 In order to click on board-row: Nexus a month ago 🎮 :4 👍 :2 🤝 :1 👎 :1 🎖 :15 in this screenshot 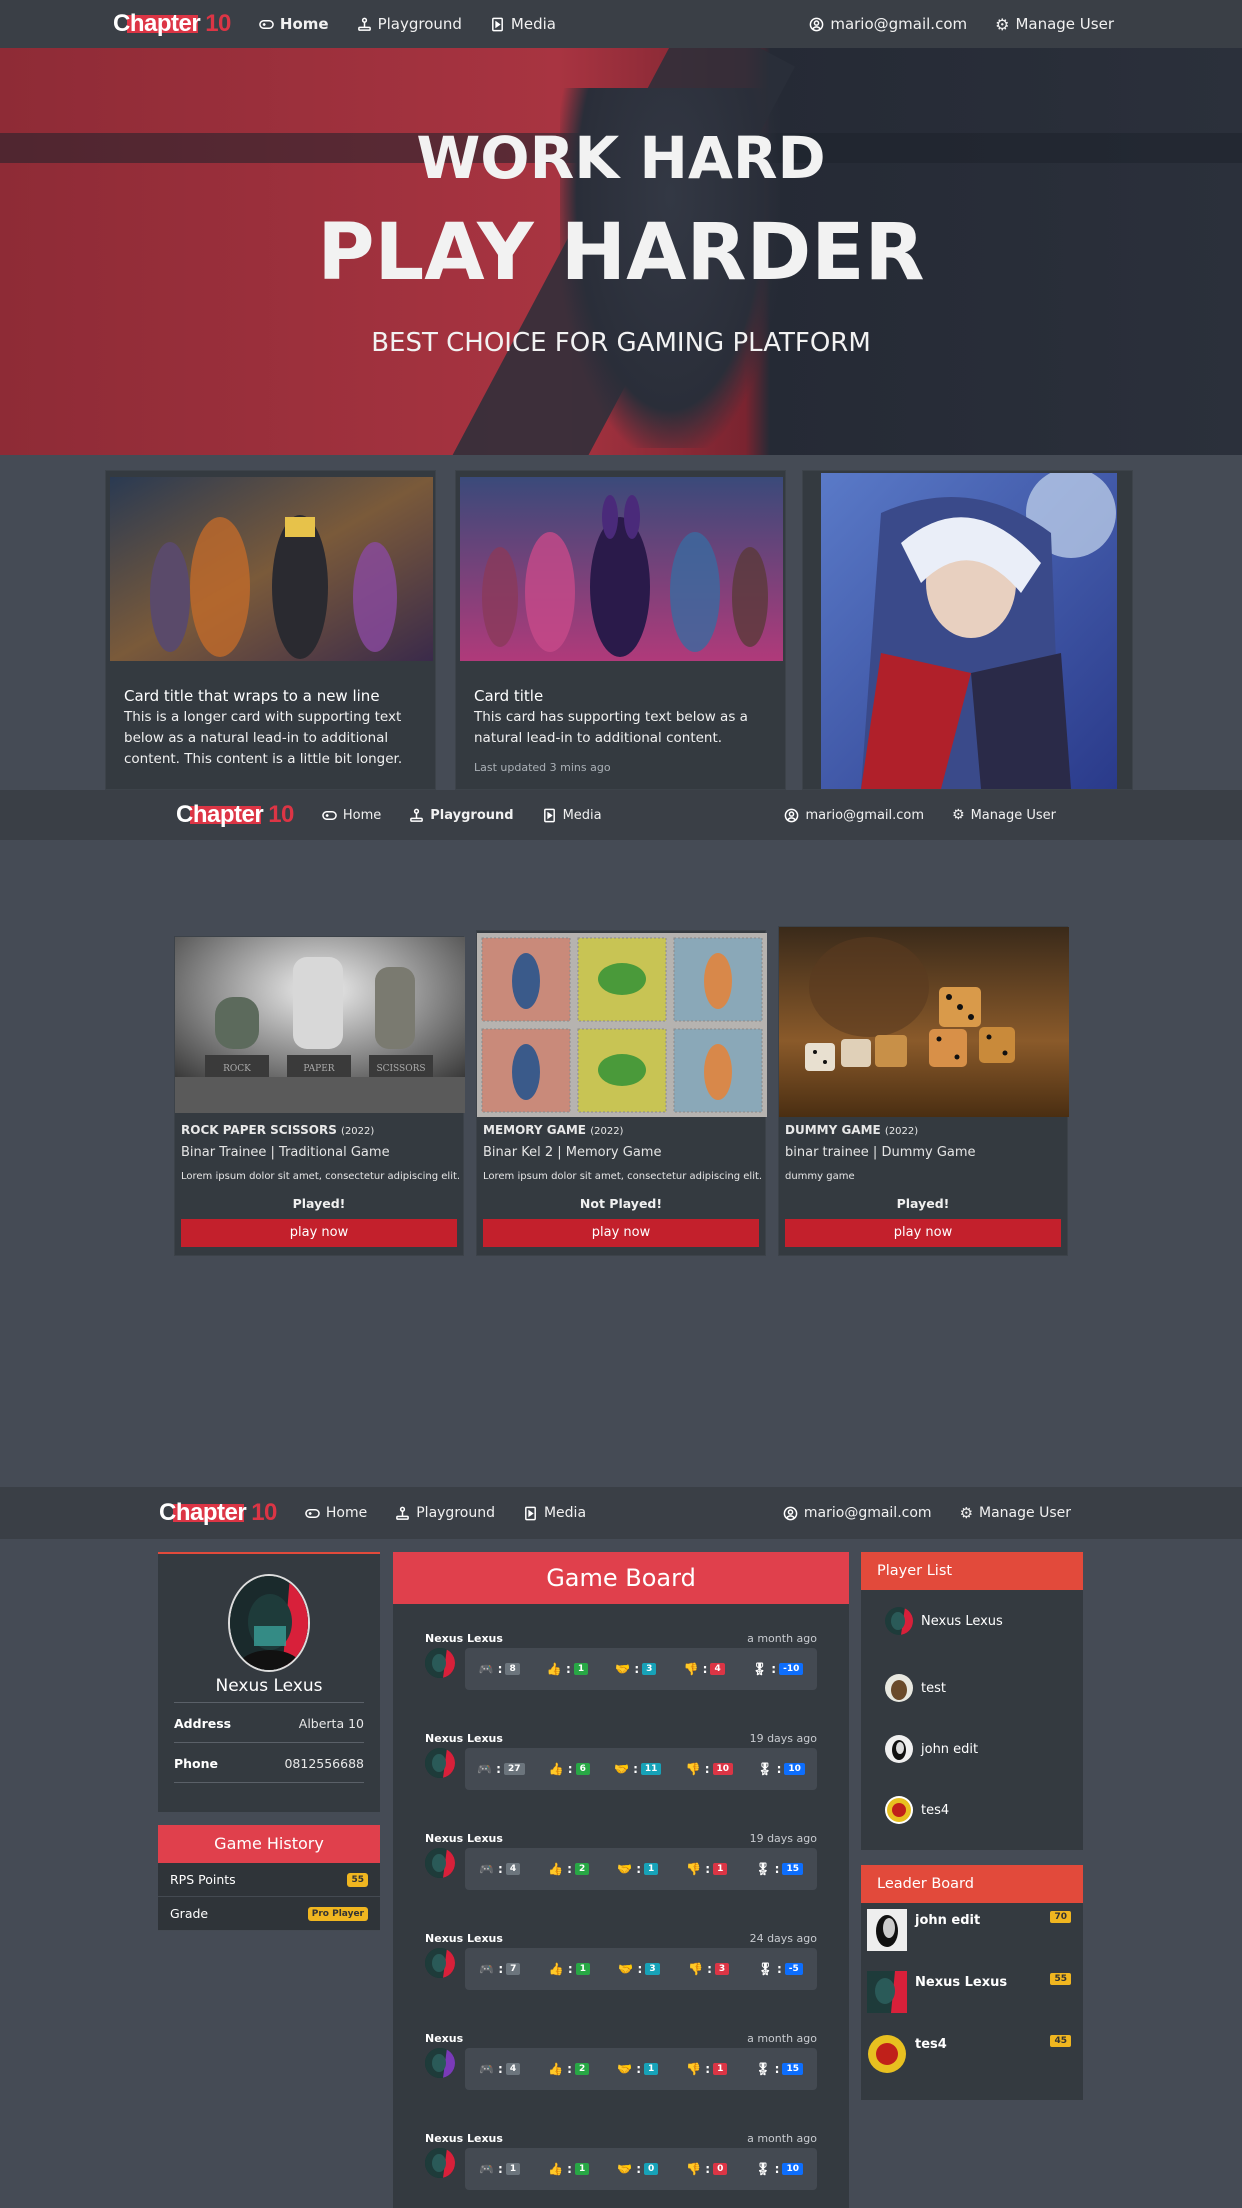, I will do `click(621, 2072)`.